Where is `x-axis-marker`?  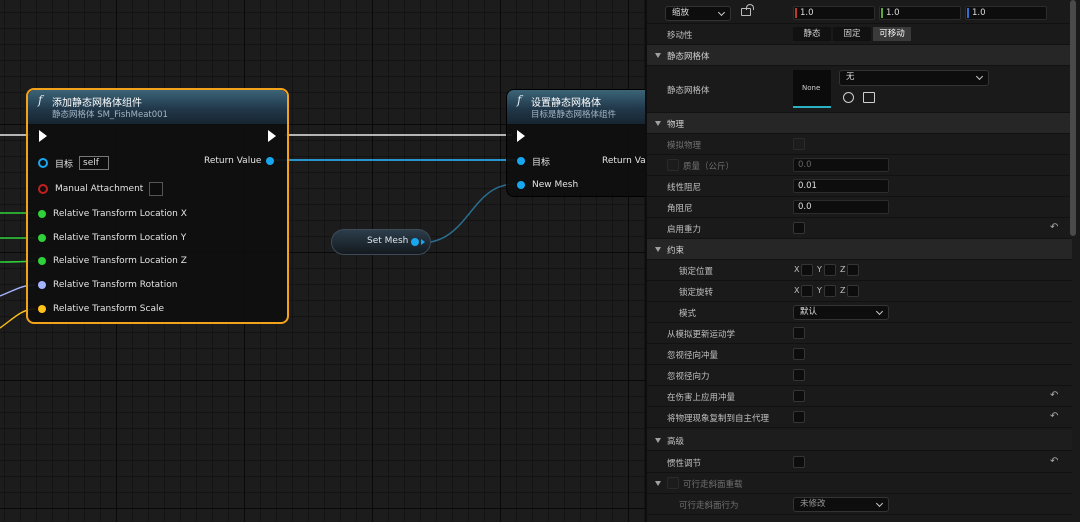
x-axis-marker is located at coordinates (796, 13).